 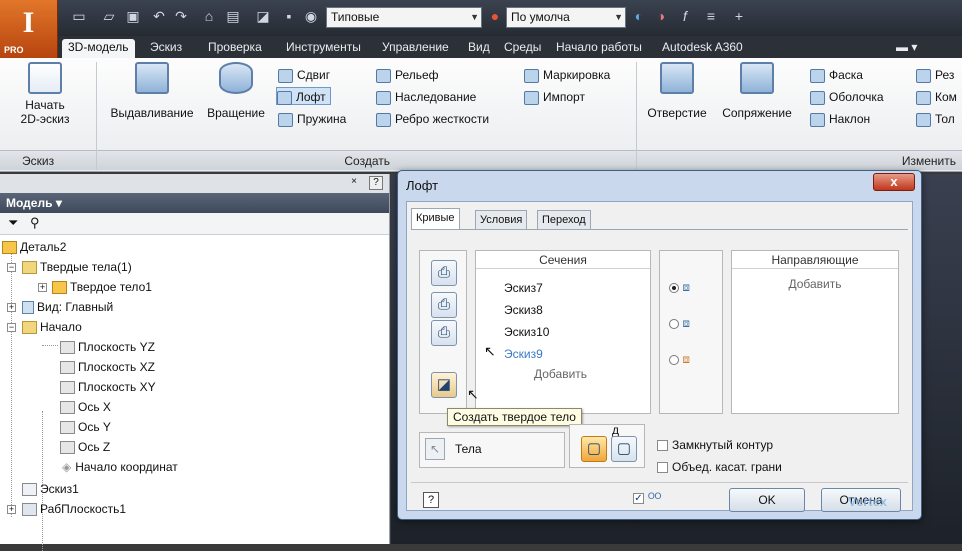 I want to click on decal-button: Маркировка, so click(x=567, y=75).